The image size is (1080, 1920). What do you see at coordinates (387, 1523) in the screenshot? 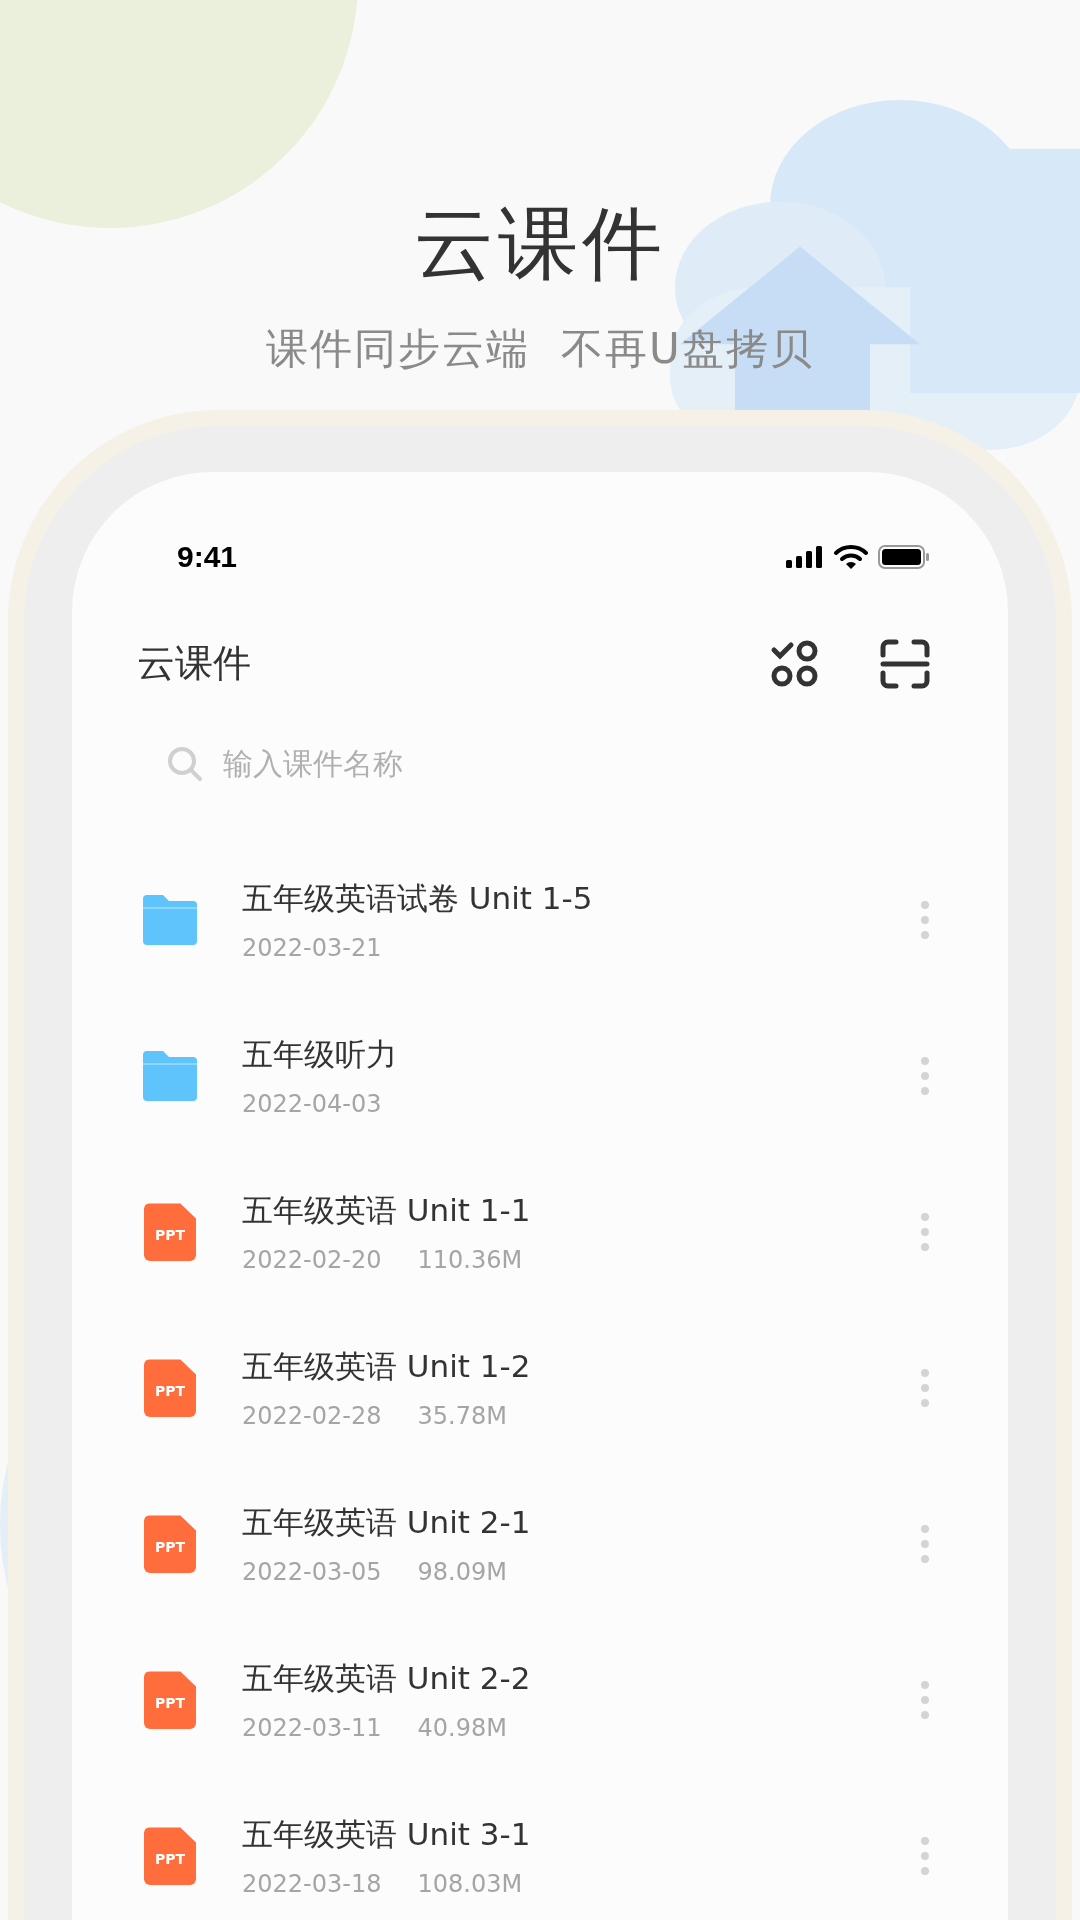
I see `file-name: 五年级英语 Unit 2-1` at bounding box center [387, 1523].